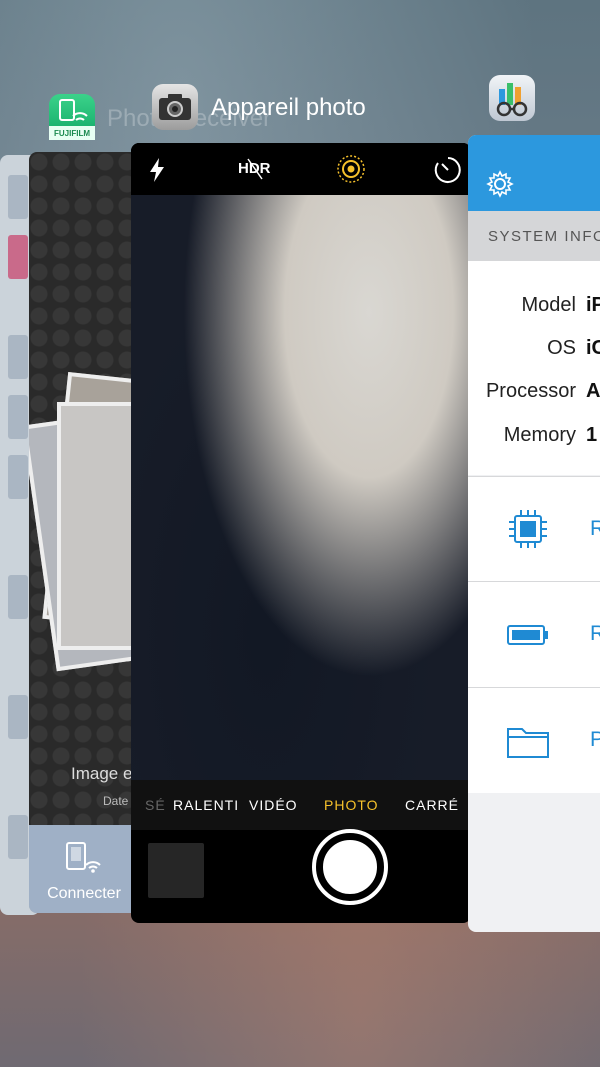  Describe the element at coordinates (528, 529) in the screenshot. I see `cpu-icon` at that location.